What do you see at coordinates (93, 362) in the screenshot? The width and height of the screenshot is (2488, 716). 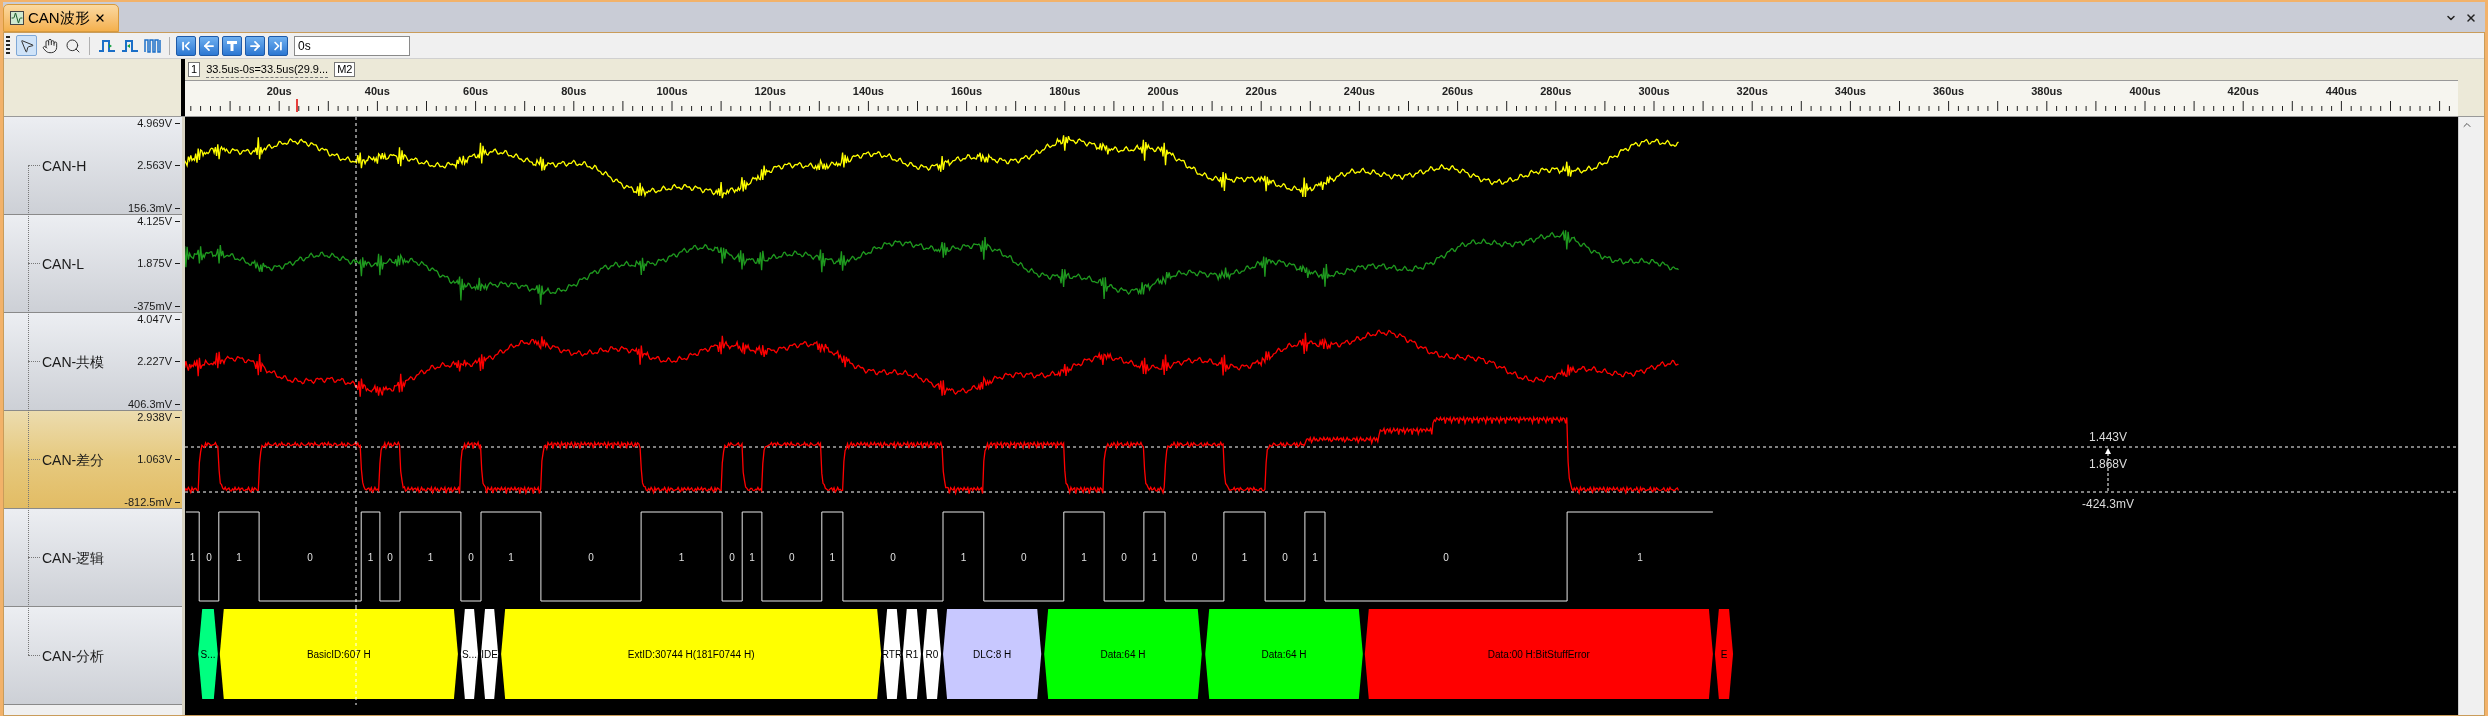 I see `channel-row: CAN-共模 4.047V 2.227V 406.3mV` at bounding box center [93, 362].